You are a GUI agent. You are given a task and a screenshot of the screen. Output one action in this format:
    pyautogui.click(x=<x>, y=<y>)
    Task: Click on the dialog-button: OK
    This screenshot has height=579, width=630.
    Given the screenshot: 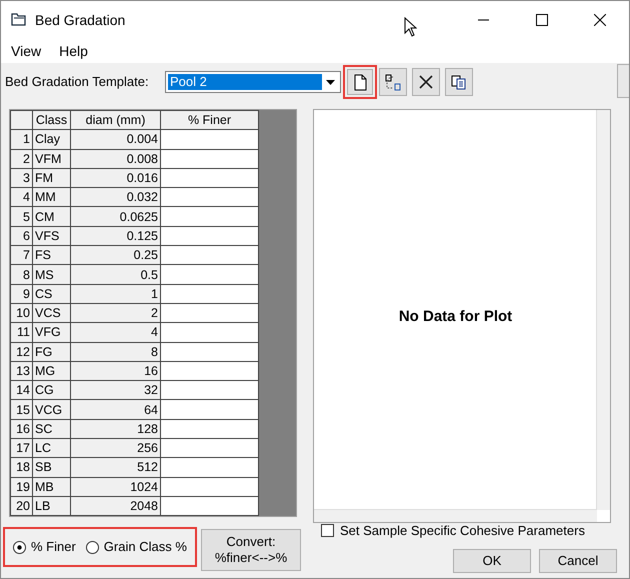 What is the action you would take?
    pyautogui.click(x=492, y=560)
    